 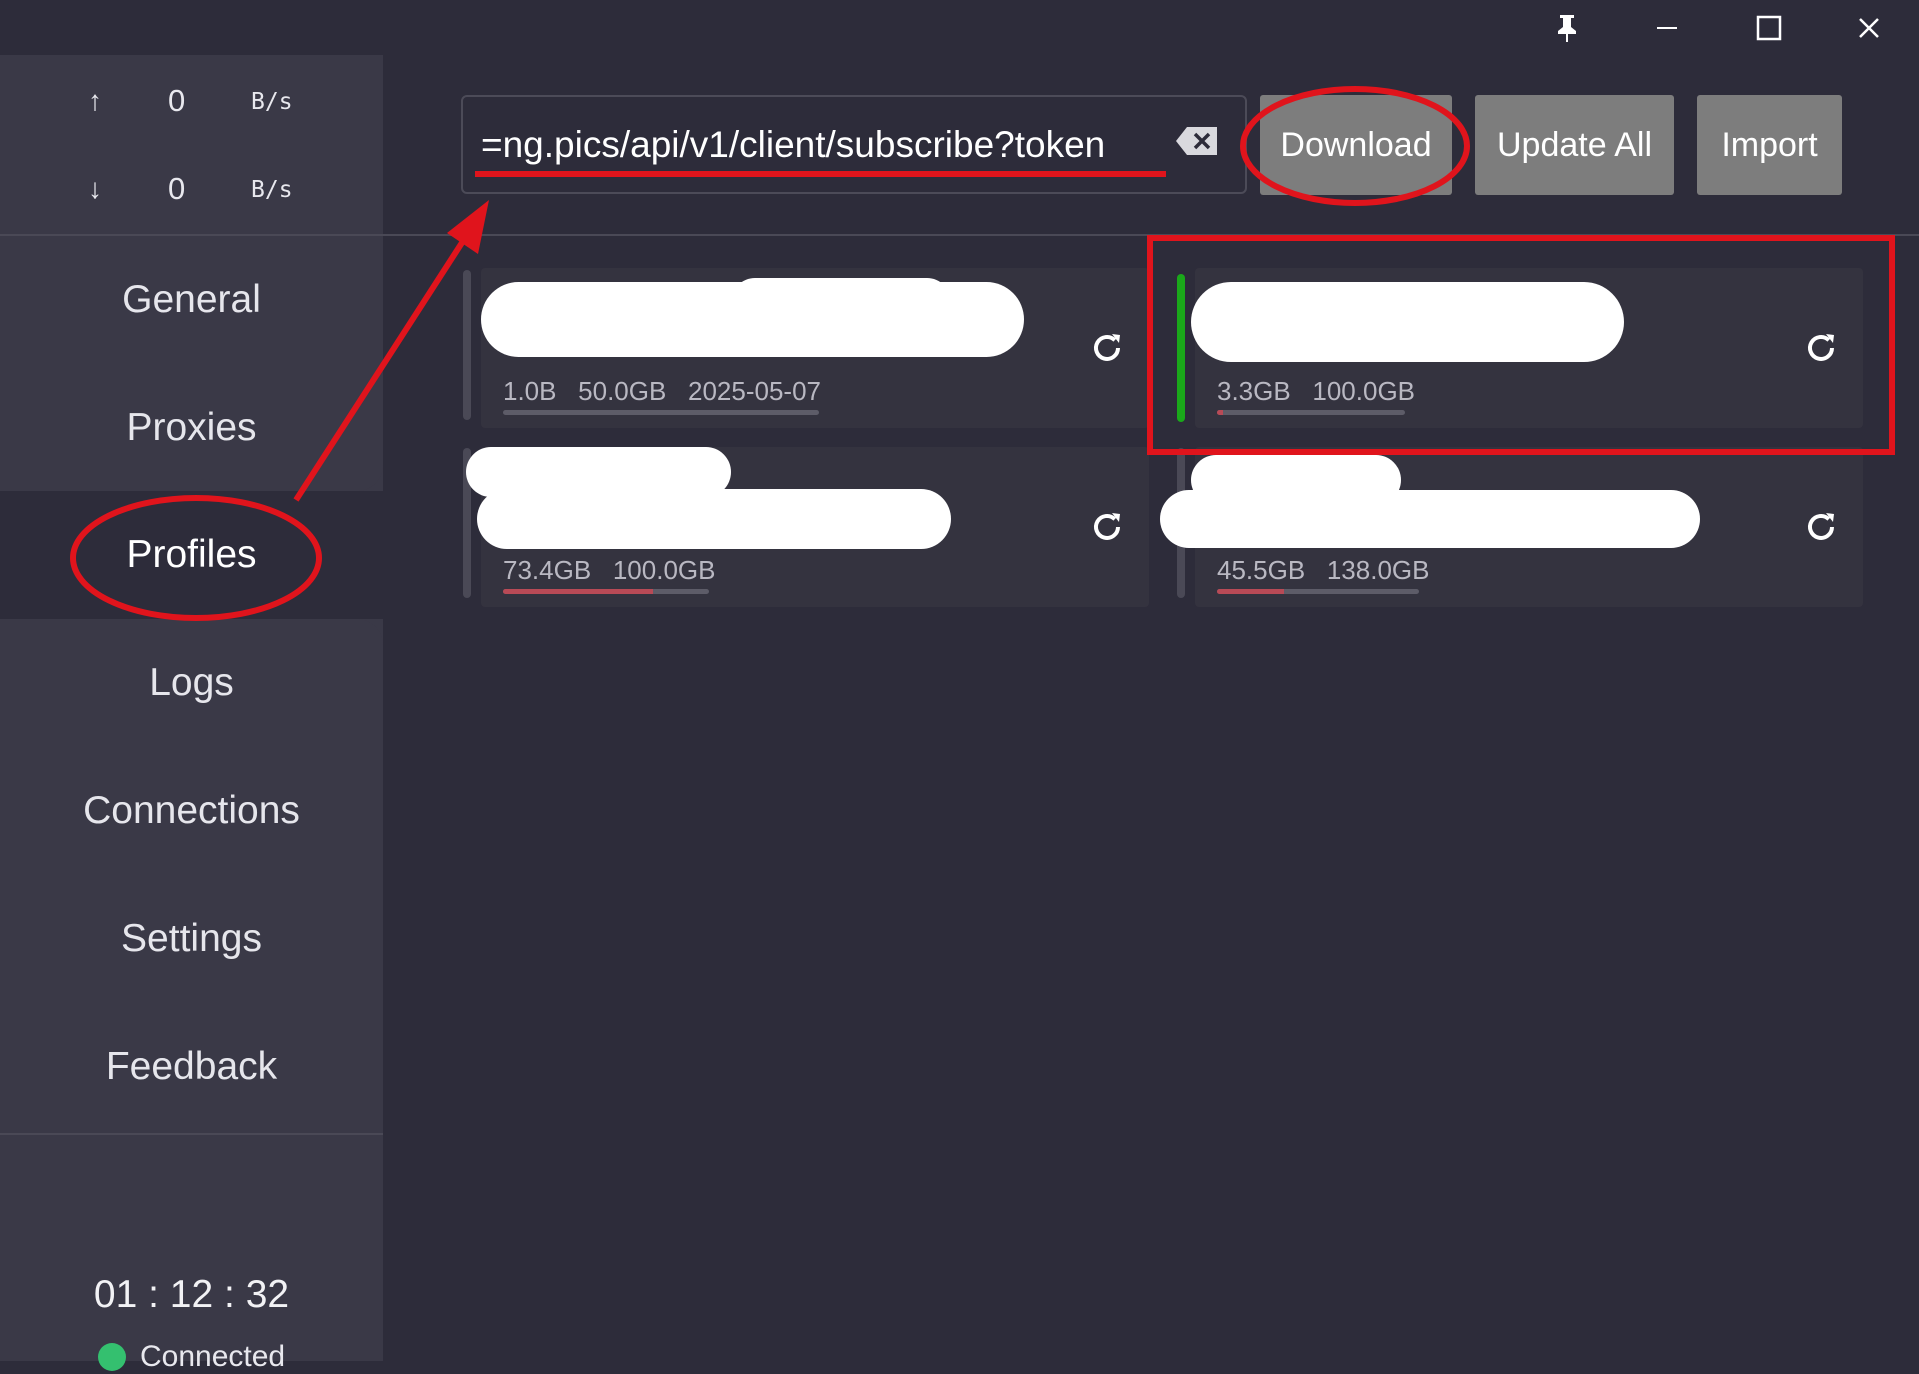 I want to click on connection-status: Connected, so click(x=191, y=1357).